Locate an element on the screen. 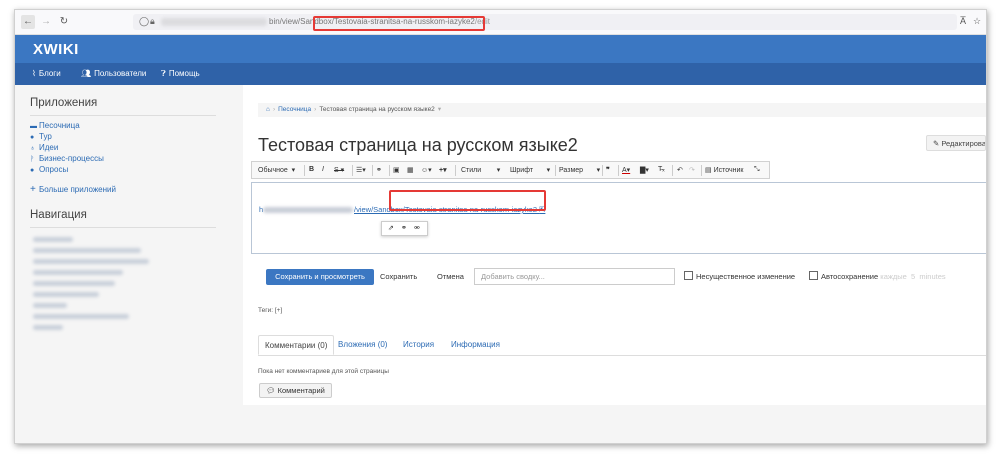 This screenshot has width=1000, height=459. apps-panel-title: Приложения is located at coordinates (64, 103).